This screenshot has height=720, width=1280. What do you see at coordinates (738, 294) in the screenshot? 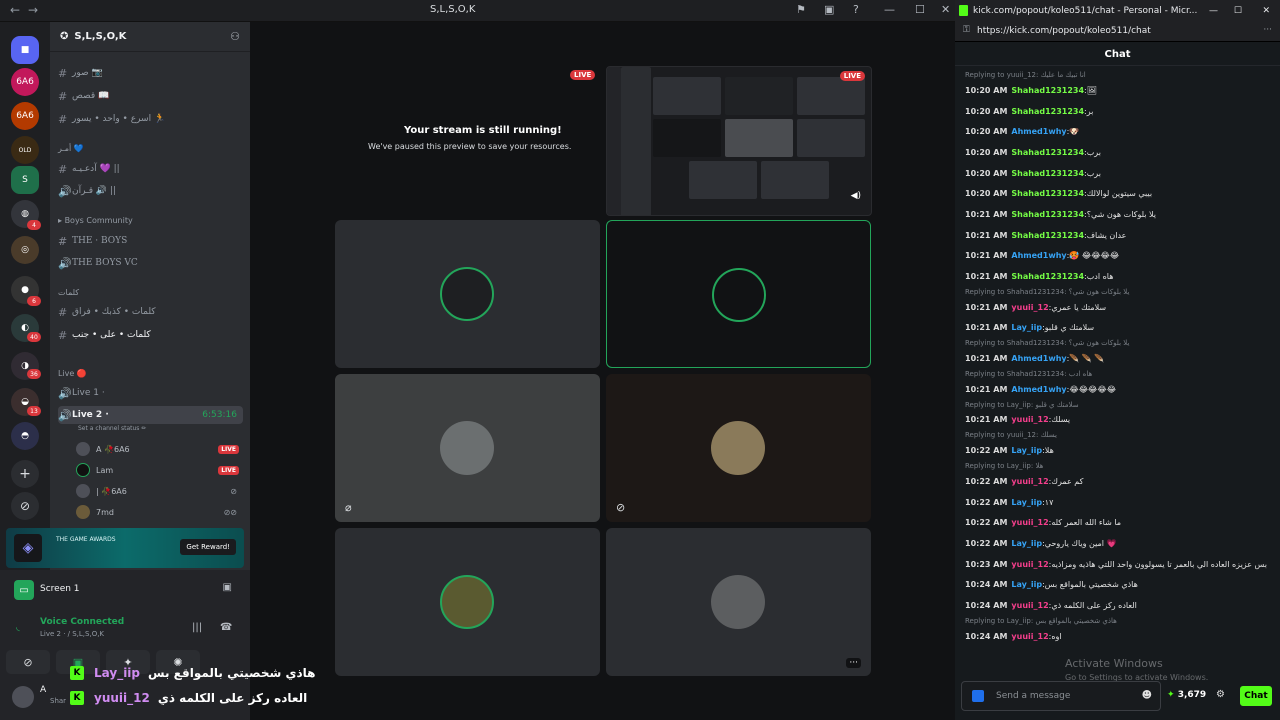
I see `participant-tile-speaking` at bounding box center [738, 294].